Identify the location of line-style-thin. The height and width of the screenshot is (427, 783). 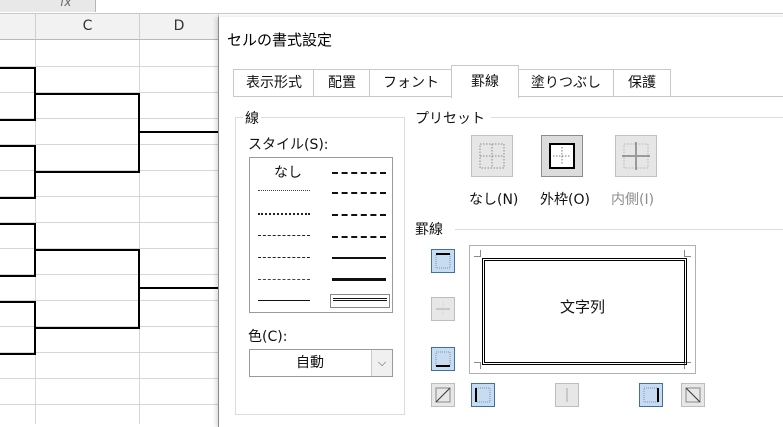
(284, 300).